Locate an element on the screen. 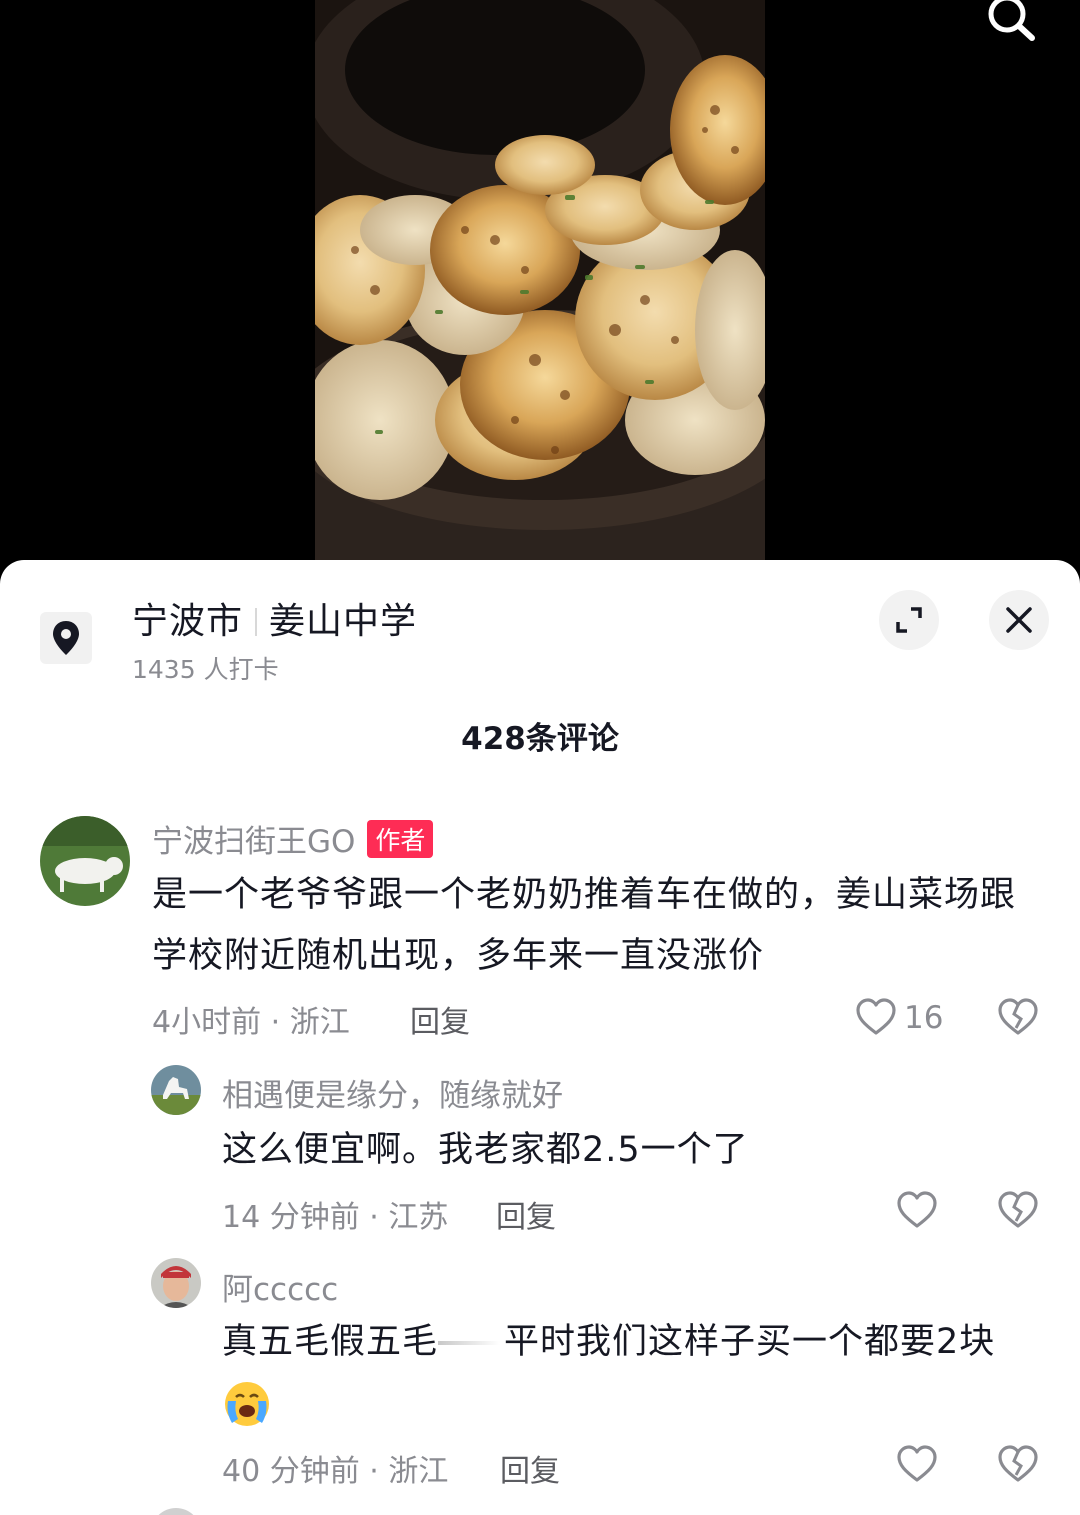 Image resolution: width=1080 pixels, height=1515 pixels. reply-1-like-button is located at coordinates (917, 1210).